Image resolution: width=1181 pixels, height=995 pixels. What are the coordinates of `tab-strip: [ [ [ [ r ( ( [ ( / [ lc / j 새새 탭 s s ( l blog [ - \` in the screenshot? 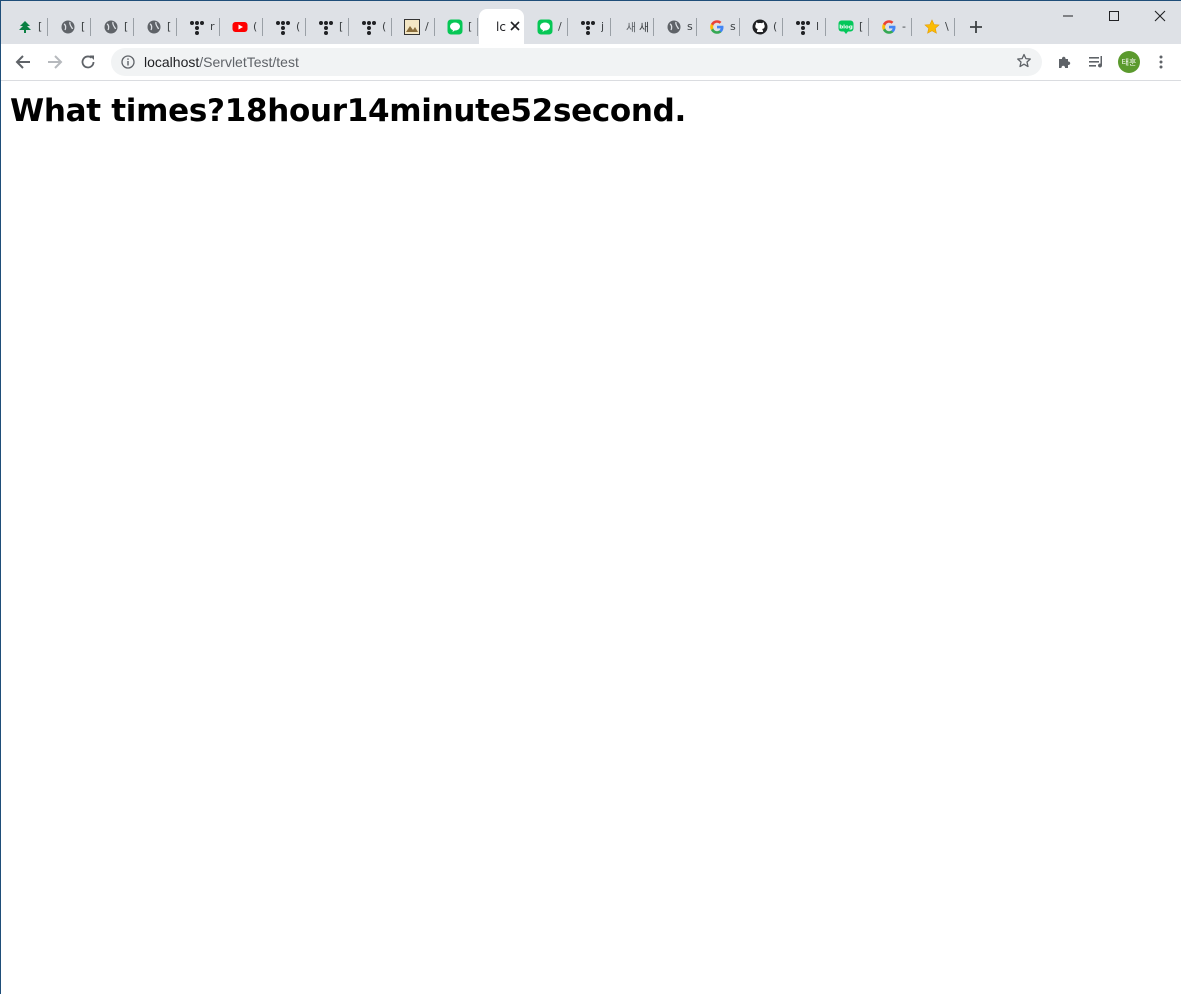 It's located at (591, 22).